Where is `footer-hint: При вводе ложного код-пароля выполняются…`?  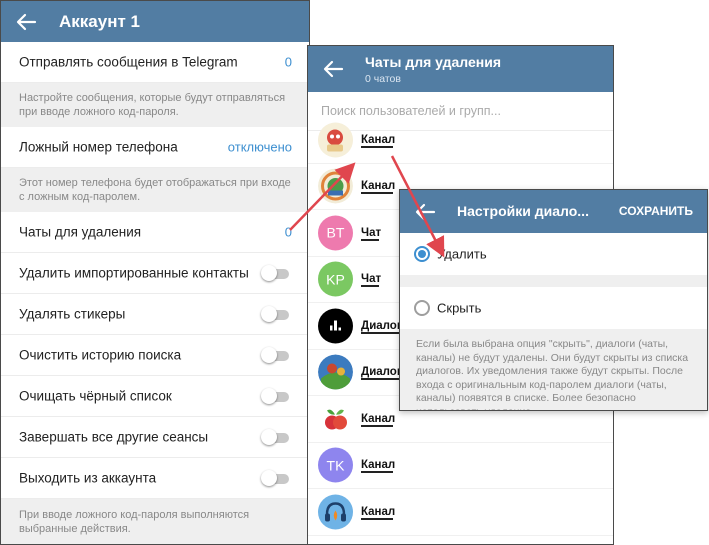 footer-hint: При вводе ложного код-пароля выполняются… is located at coordinates (155, 521).